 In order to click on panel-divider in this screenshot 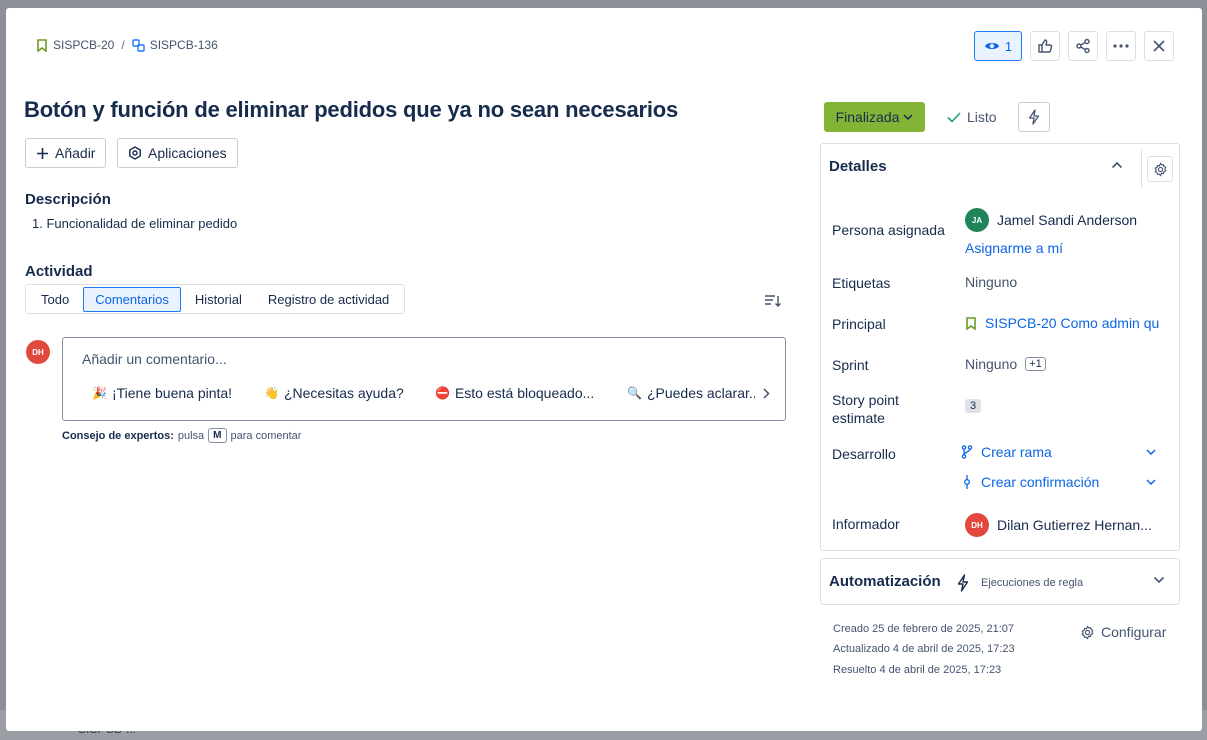, I will do `click(1141, 169)`.